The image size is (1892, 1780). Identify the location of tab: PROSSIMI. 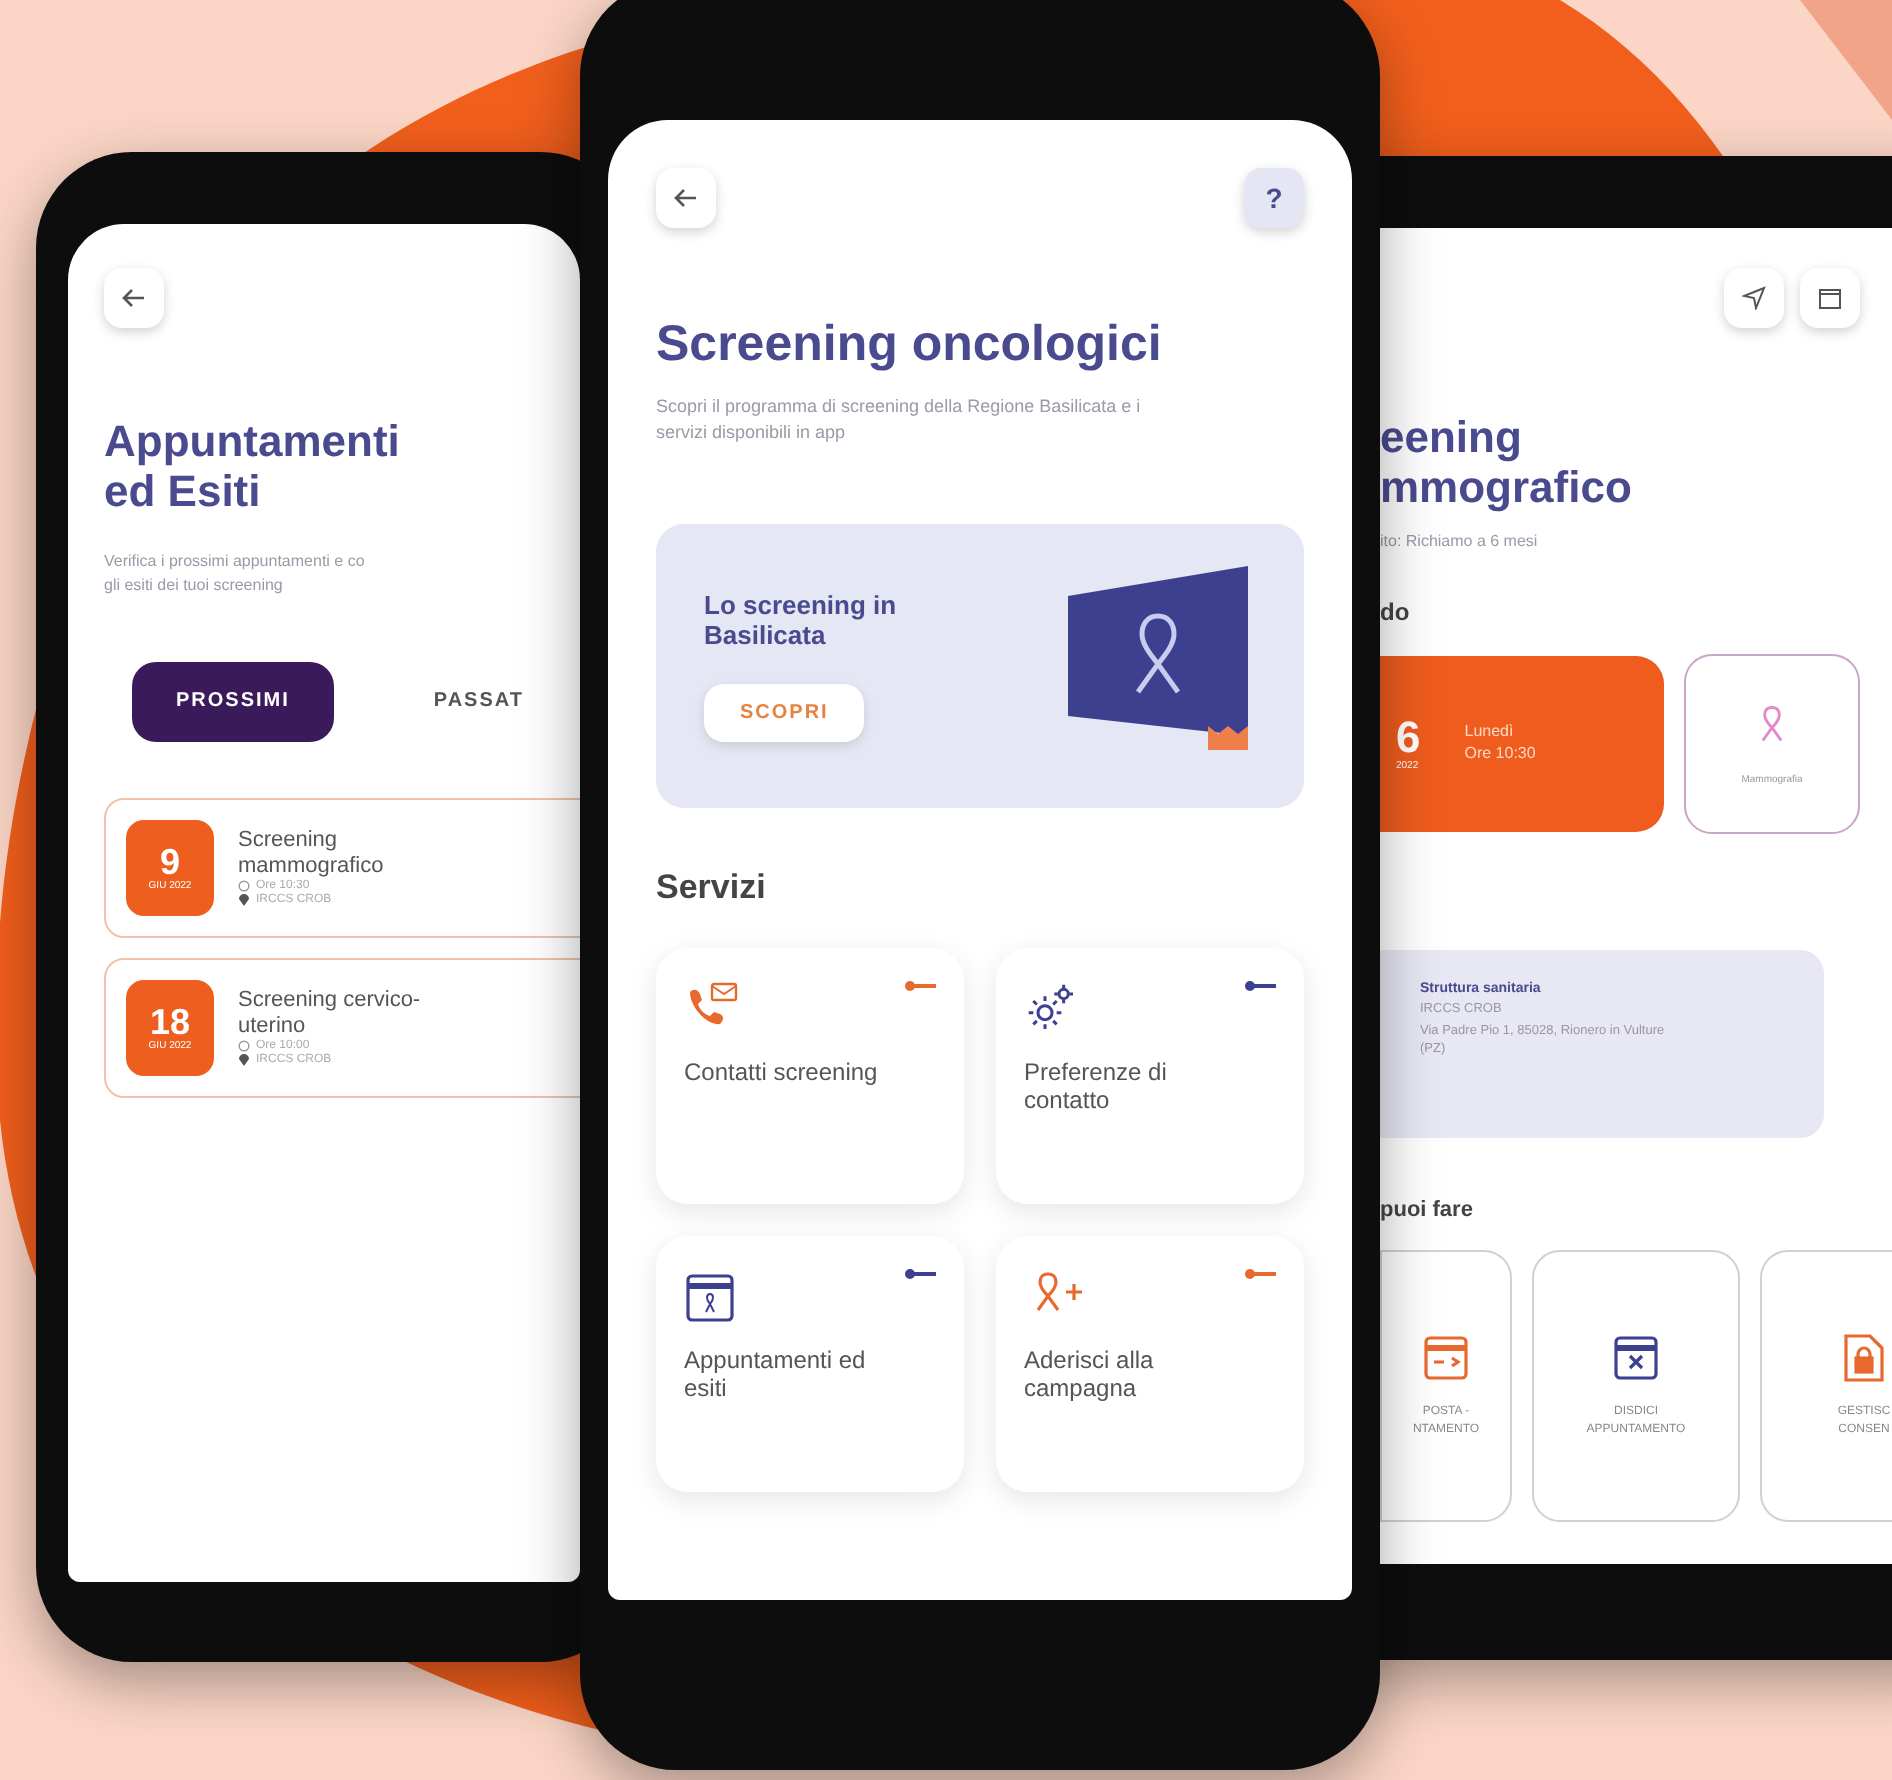
(233, 701).